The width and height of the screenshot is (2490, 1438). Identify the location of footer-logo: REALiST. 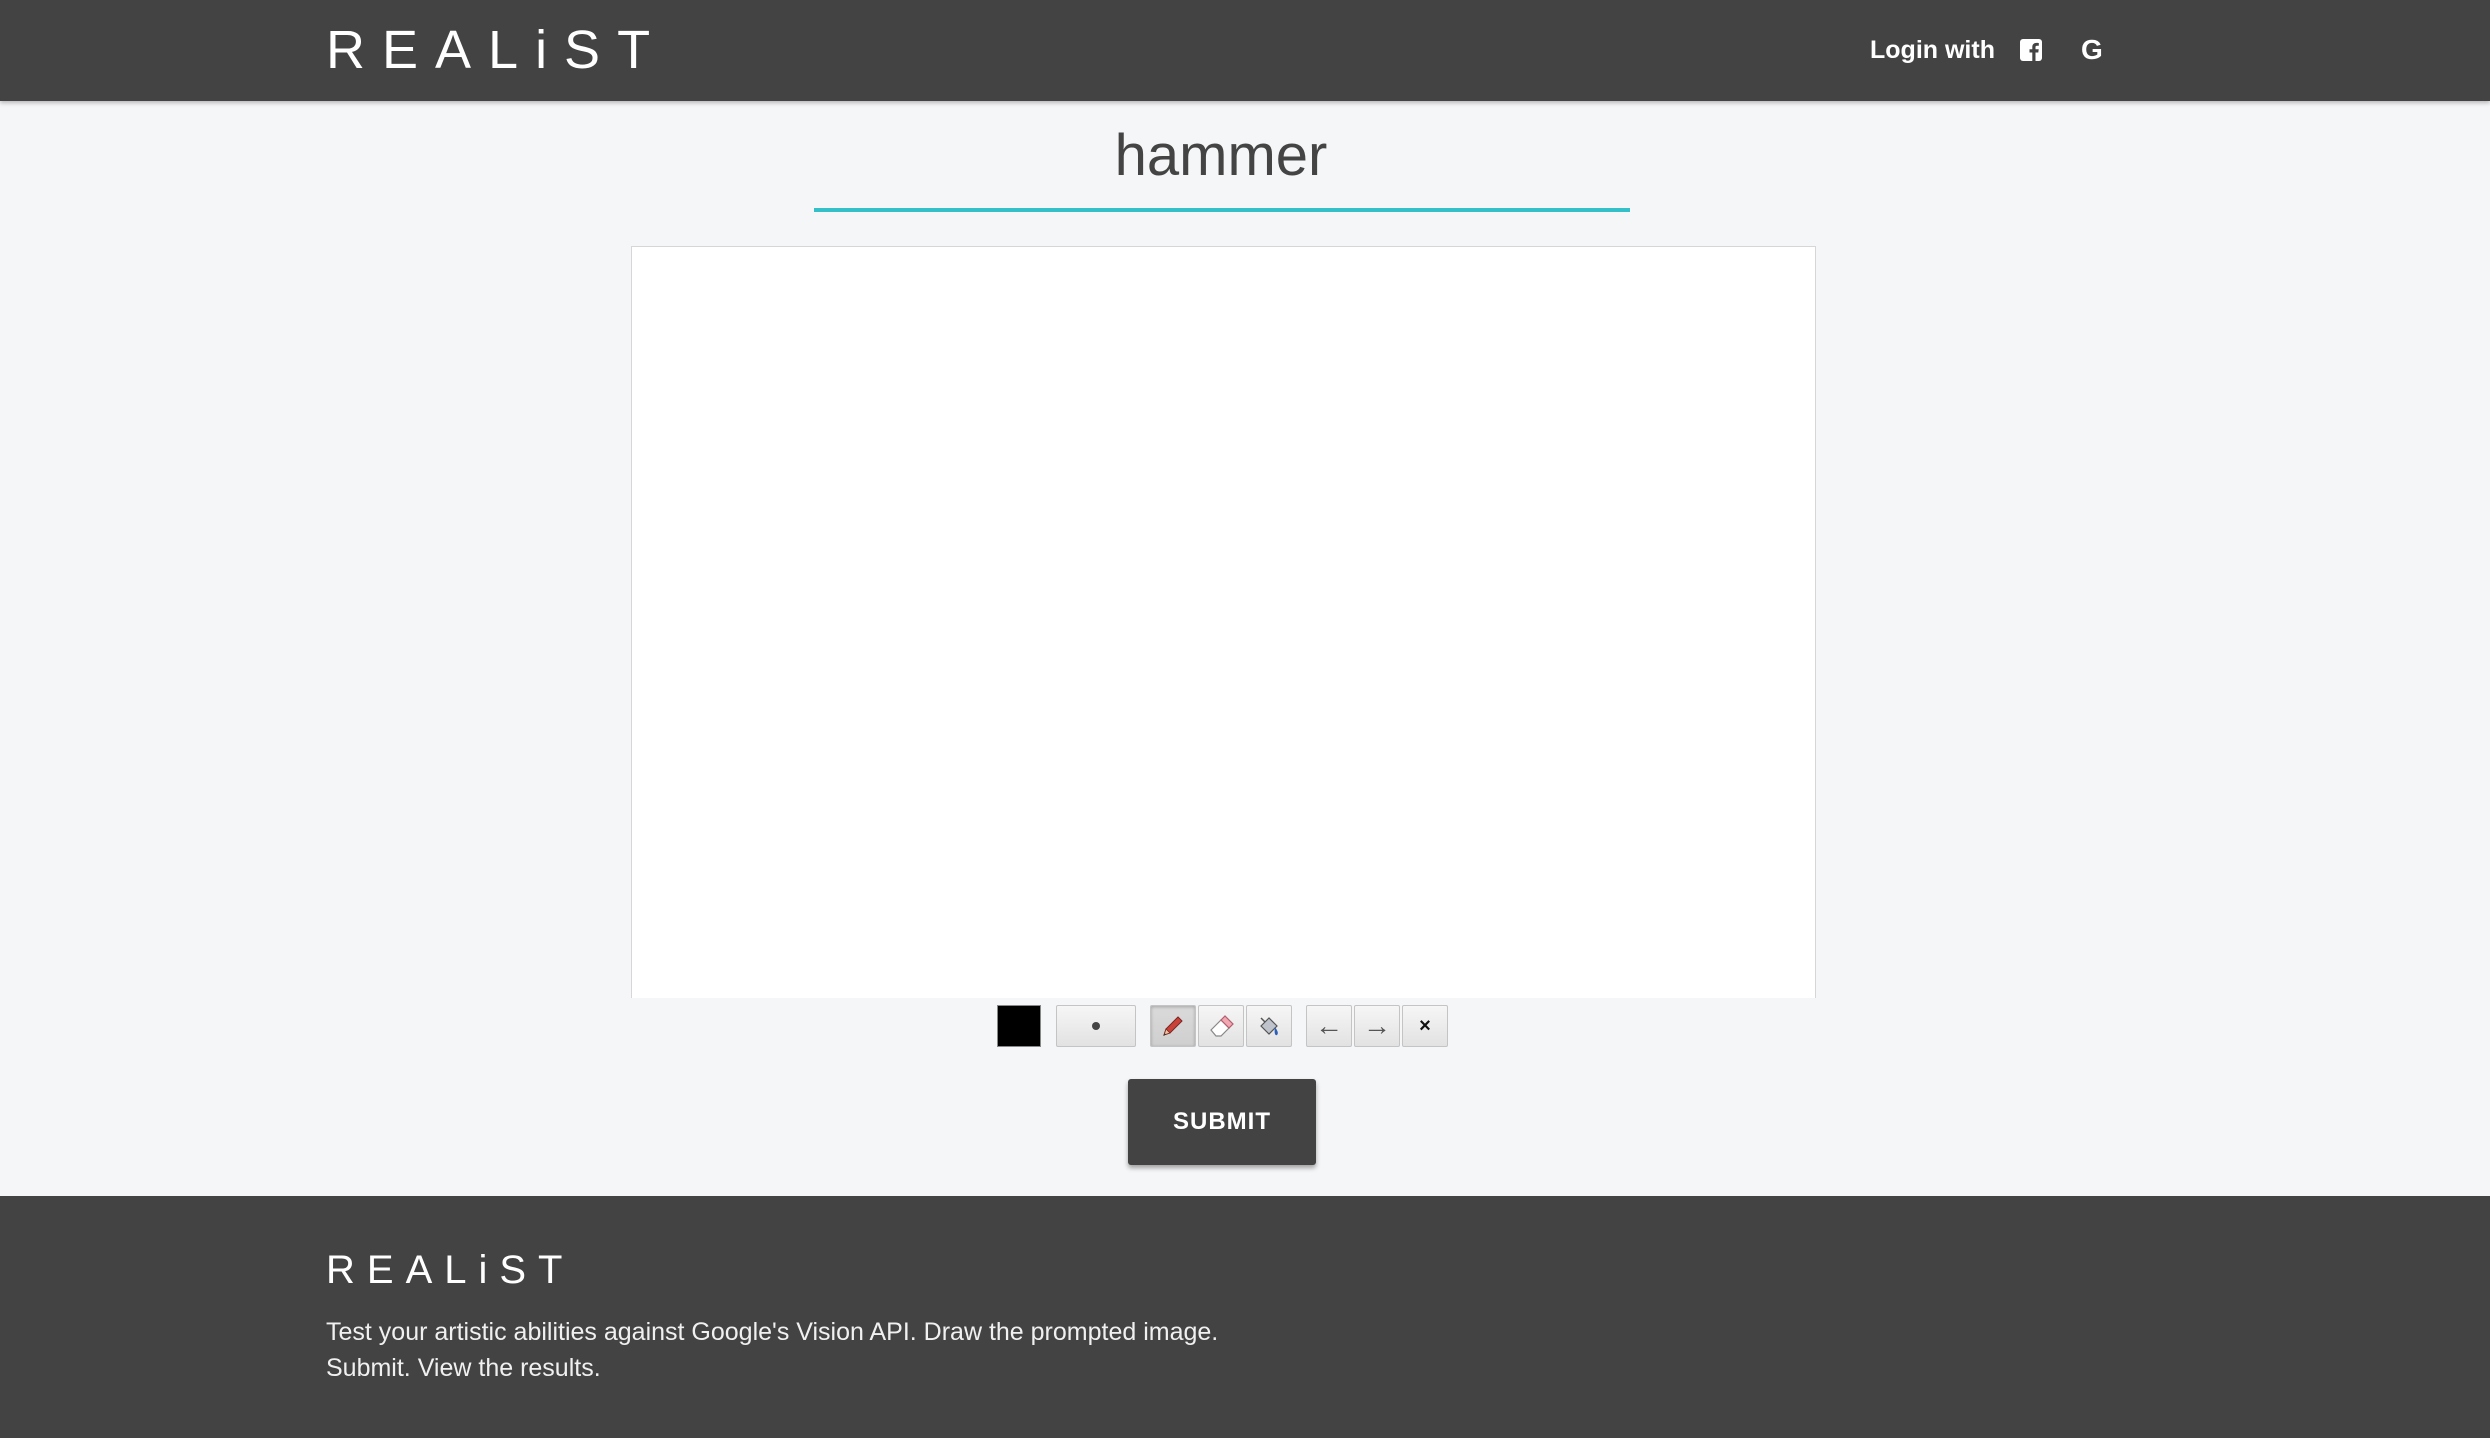
(450, 1270).